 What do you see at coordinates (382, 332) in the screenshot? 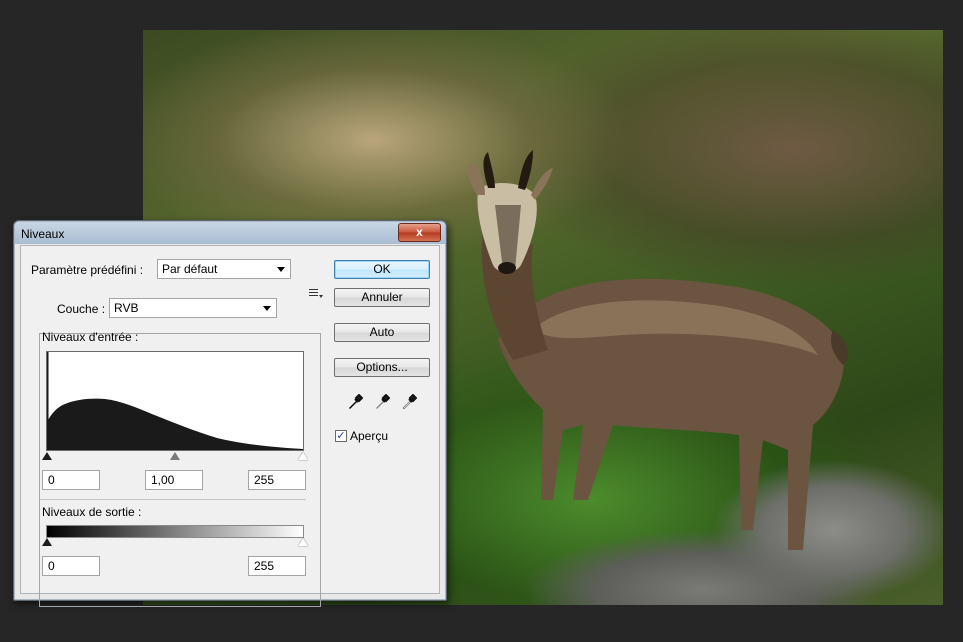
I see `auto-button: Auto` at bounding box center [382, 332].